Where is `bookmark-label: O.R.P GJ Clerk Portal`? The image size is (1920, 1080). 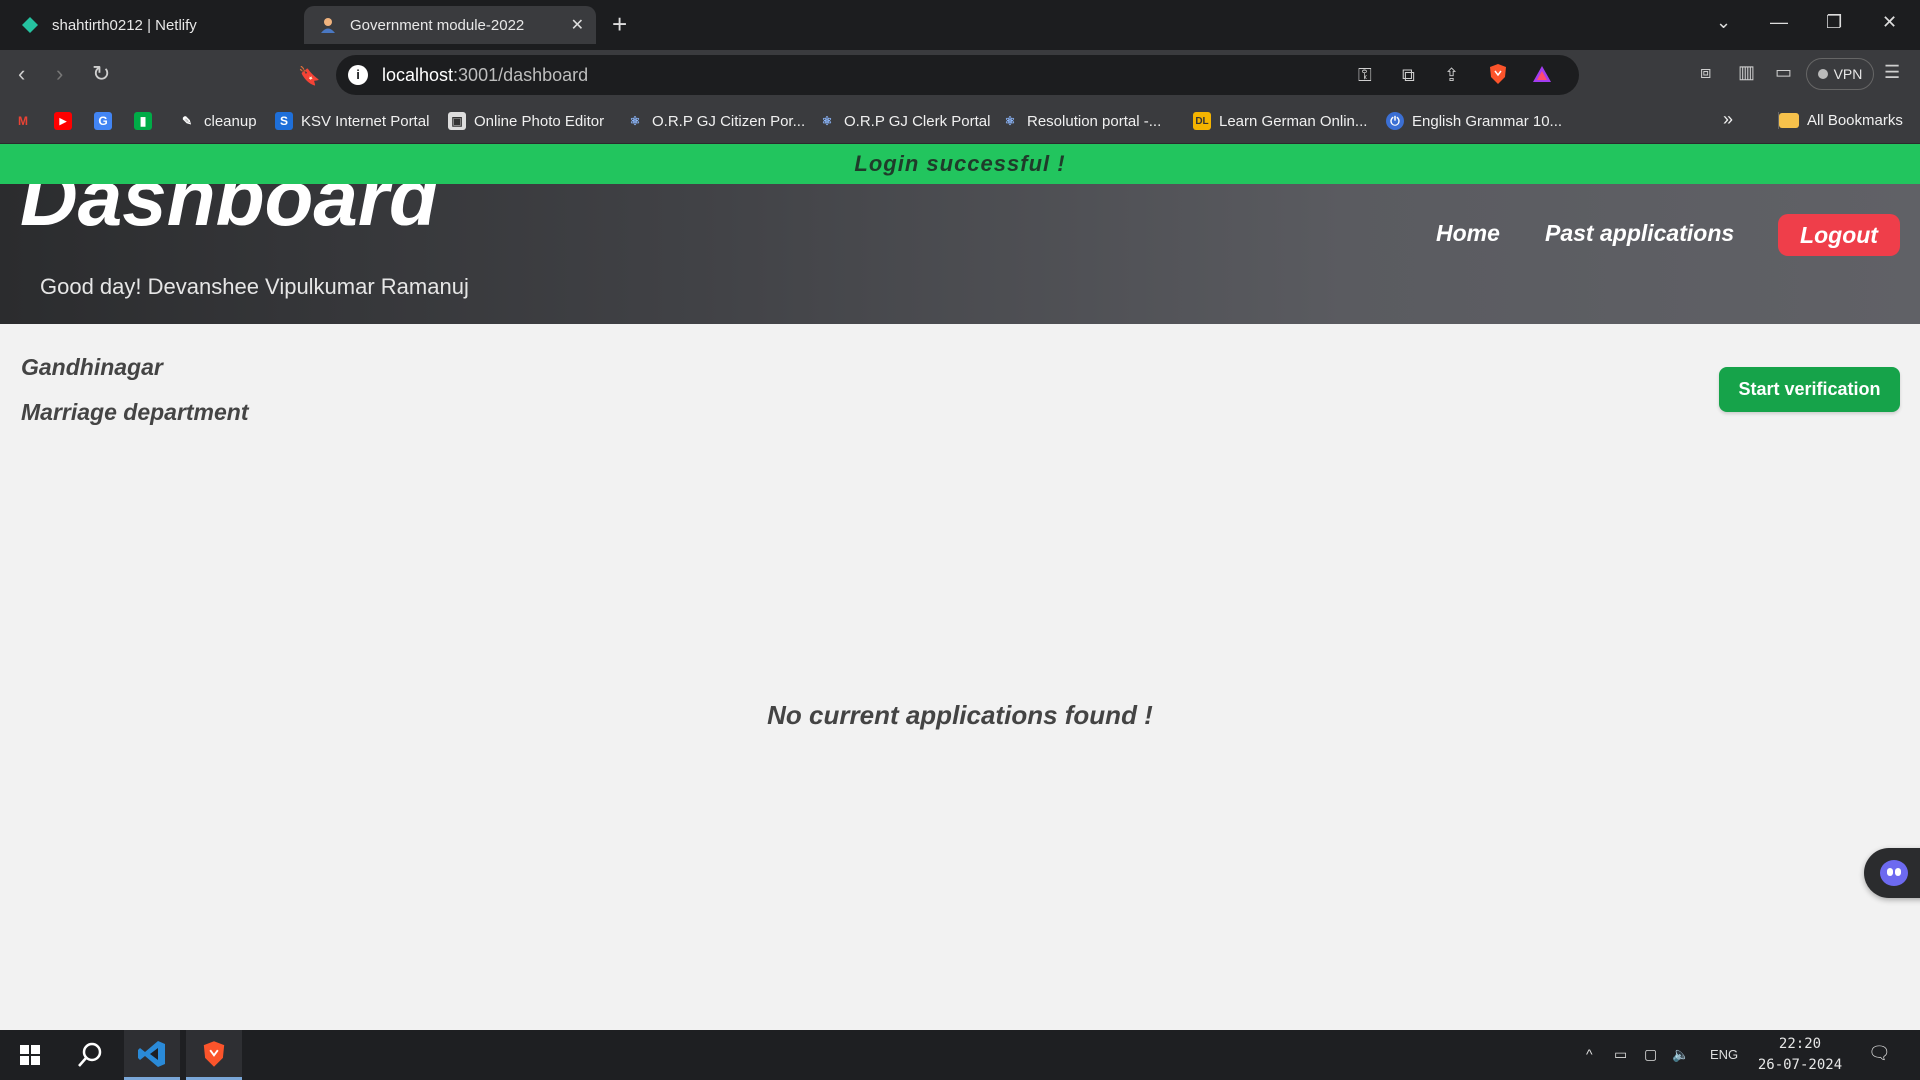
bookmark-label: O.R.P GJ Clerk Portal is located at coordinates (917, 121).